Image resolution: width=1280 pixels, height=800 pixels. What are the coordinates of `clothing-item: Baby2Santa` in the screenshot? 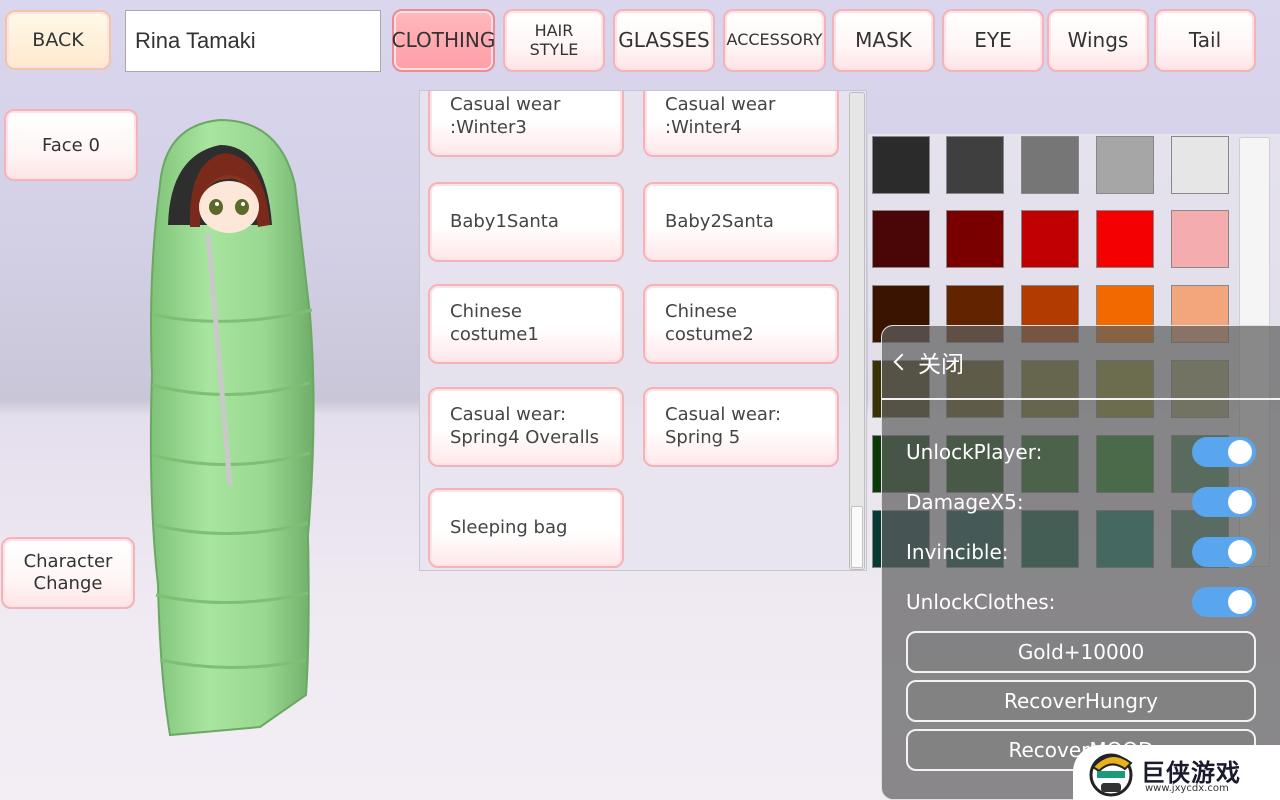 It's located at (741, 222).